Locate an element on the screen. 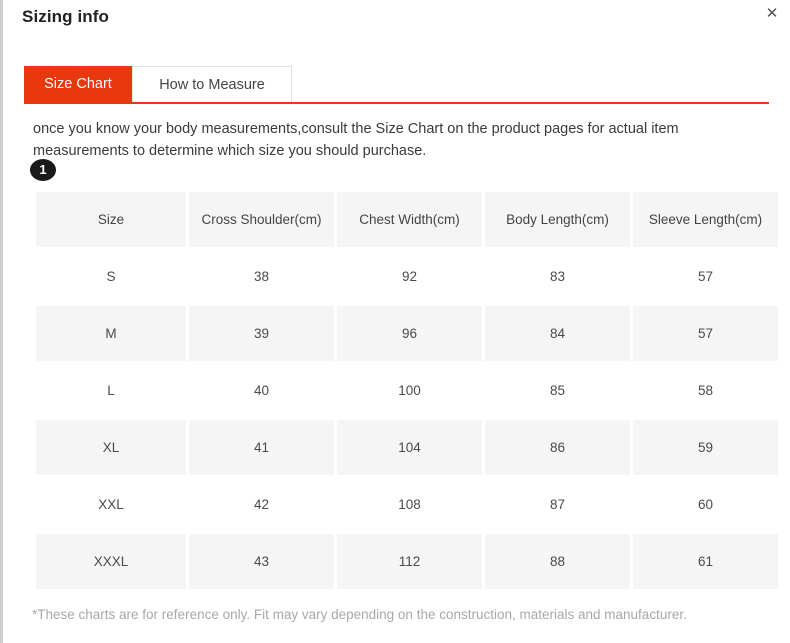 The width and height of the screenshot is (790, 643). cell-cross-shoulder: 39 is located at coordinates (261, 333).